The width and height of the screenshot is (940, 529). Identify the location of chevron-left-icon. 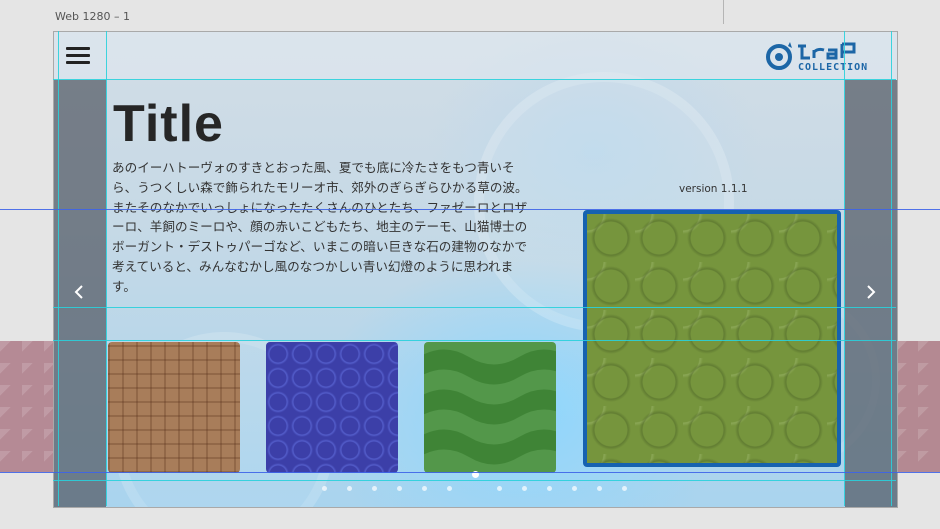
(78, 292).